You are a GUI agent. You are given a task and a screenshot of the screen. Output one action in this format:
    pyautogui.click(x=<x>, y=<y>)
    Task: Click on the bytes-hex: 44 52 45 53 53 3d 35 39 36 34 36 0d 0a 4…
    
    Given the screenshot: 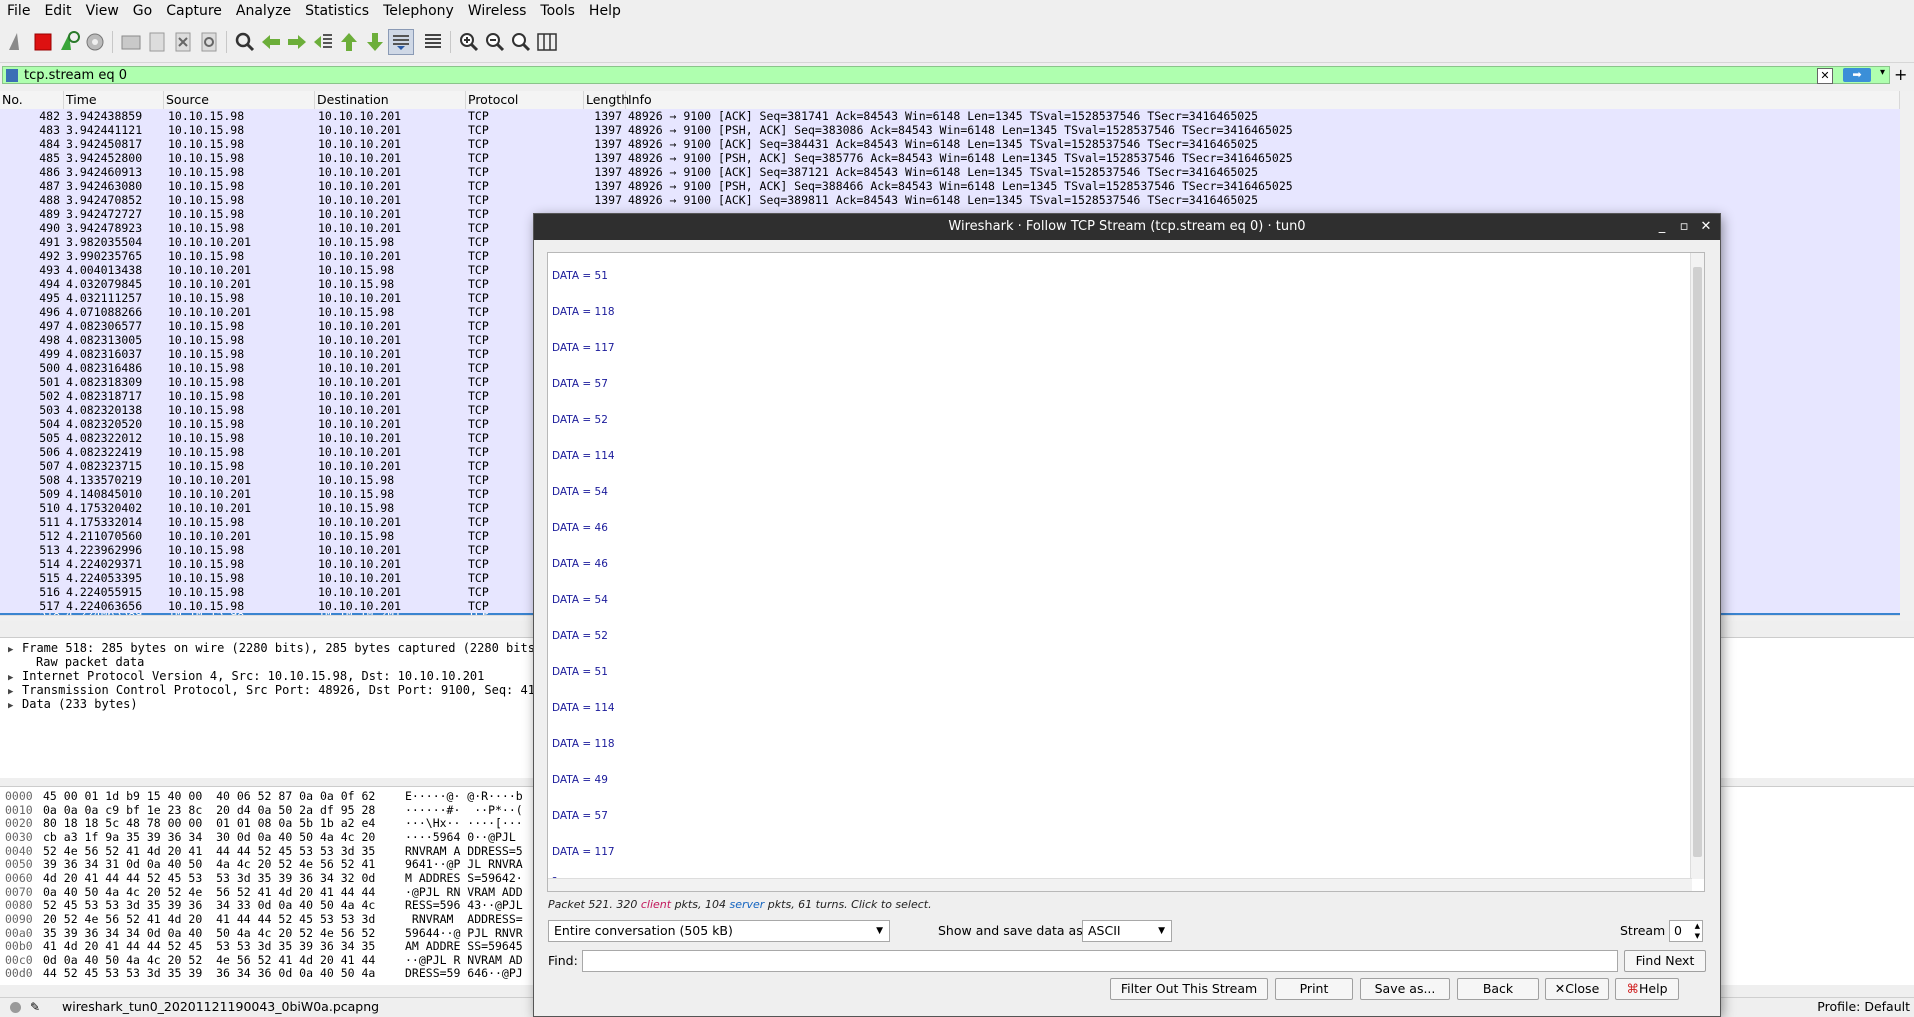 What is the action you would take?
    pyautogui.click(x=209, y=974)
    